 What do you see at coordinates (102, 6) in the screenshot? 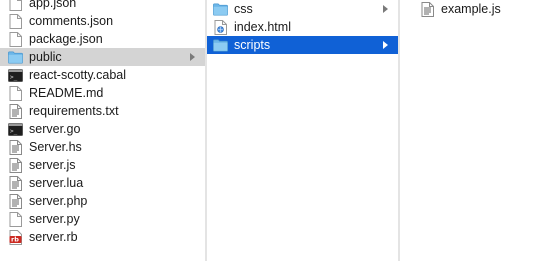
I see `file-item-app-json: app.json` at bounding box center [102, 6].